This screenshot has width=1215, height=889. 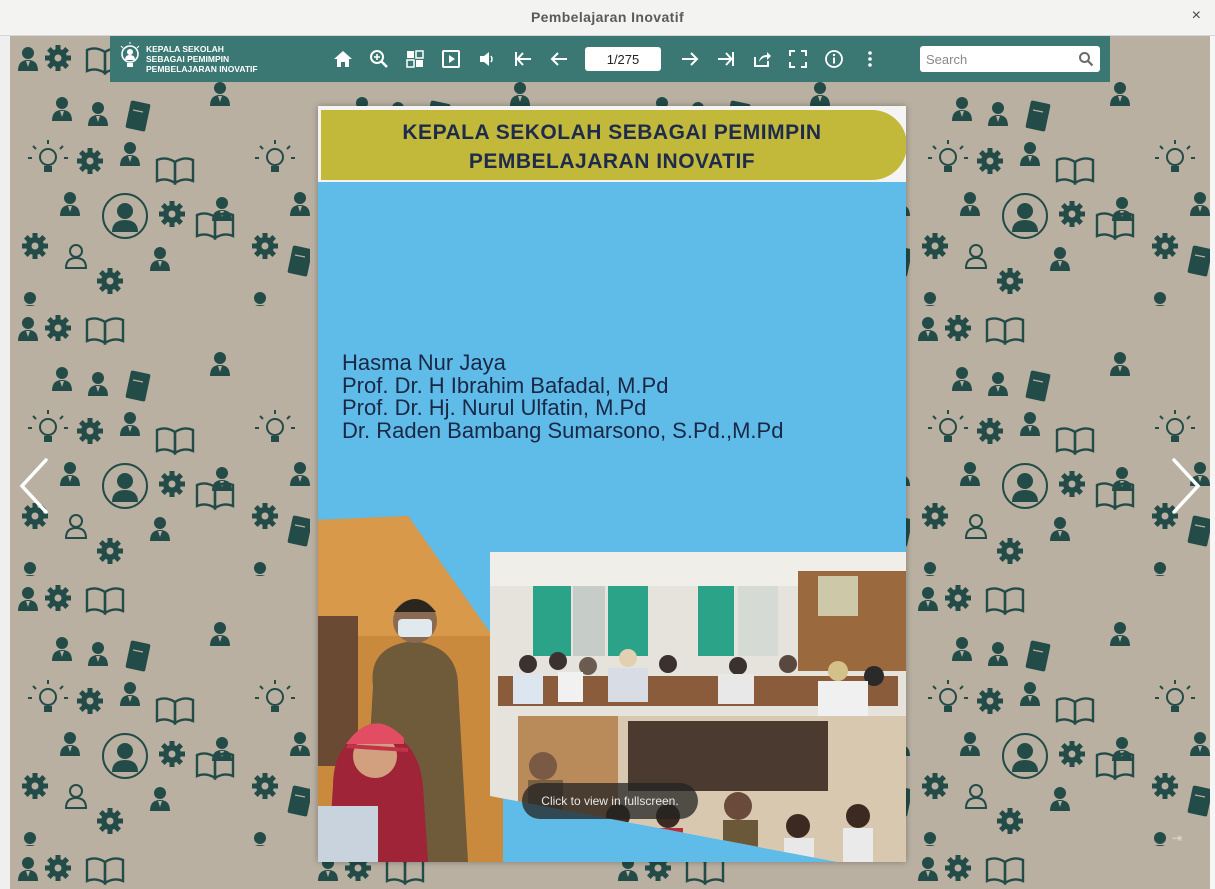 I want to click on auto-flip-button, so click(x=451, y=59).